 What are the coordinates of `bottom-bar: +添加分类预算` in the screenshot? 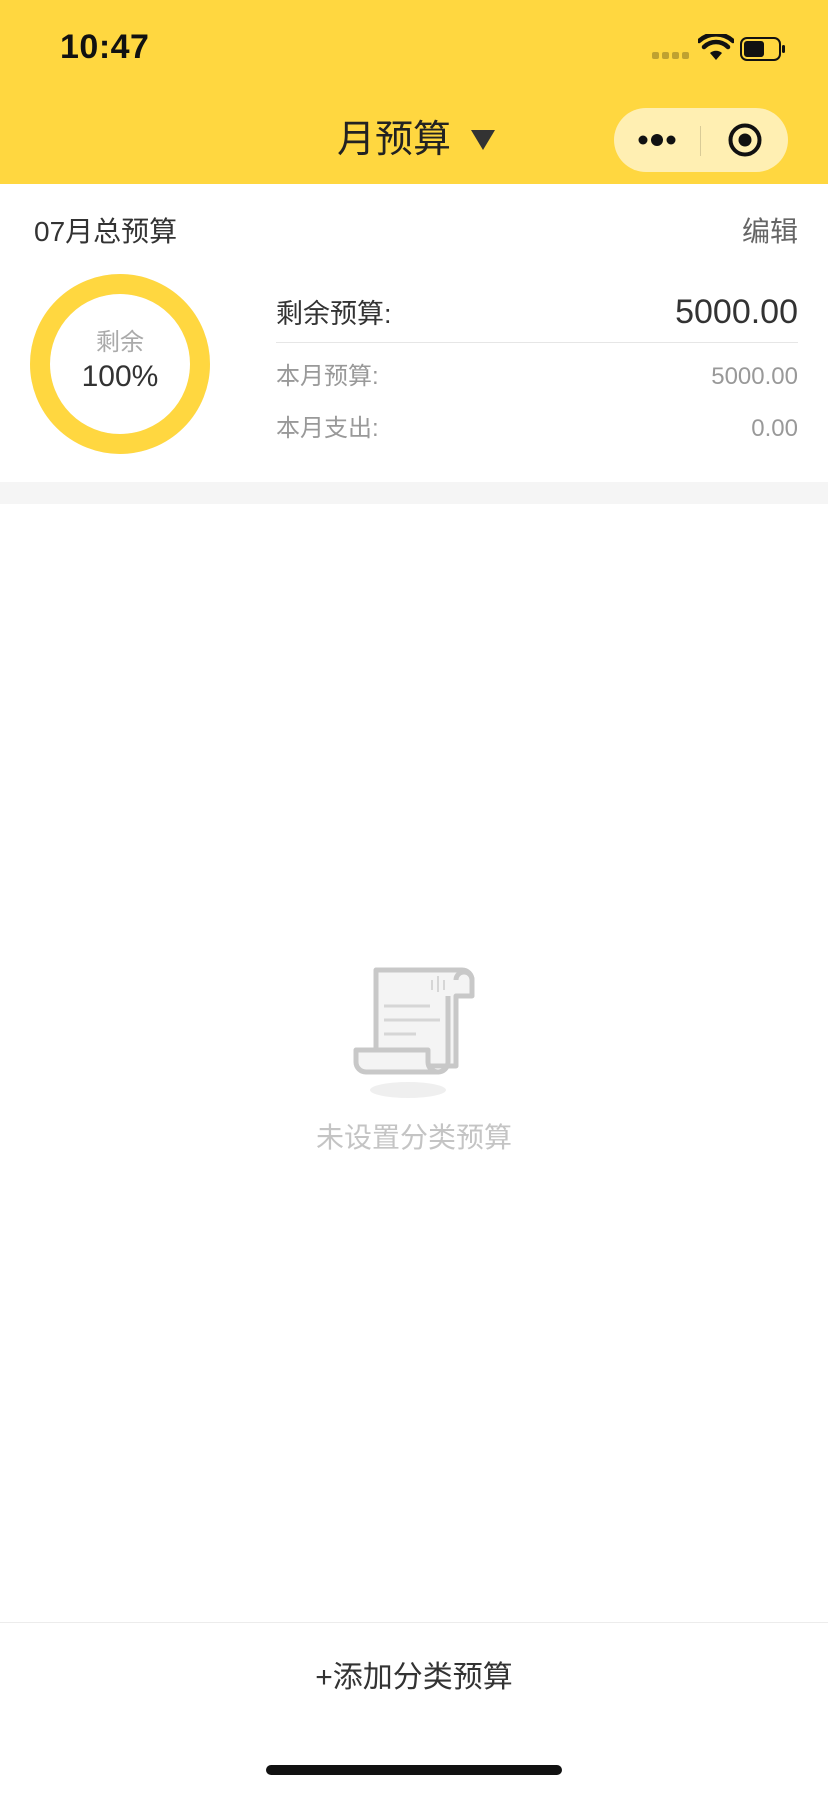 It's located at (414, 1707).